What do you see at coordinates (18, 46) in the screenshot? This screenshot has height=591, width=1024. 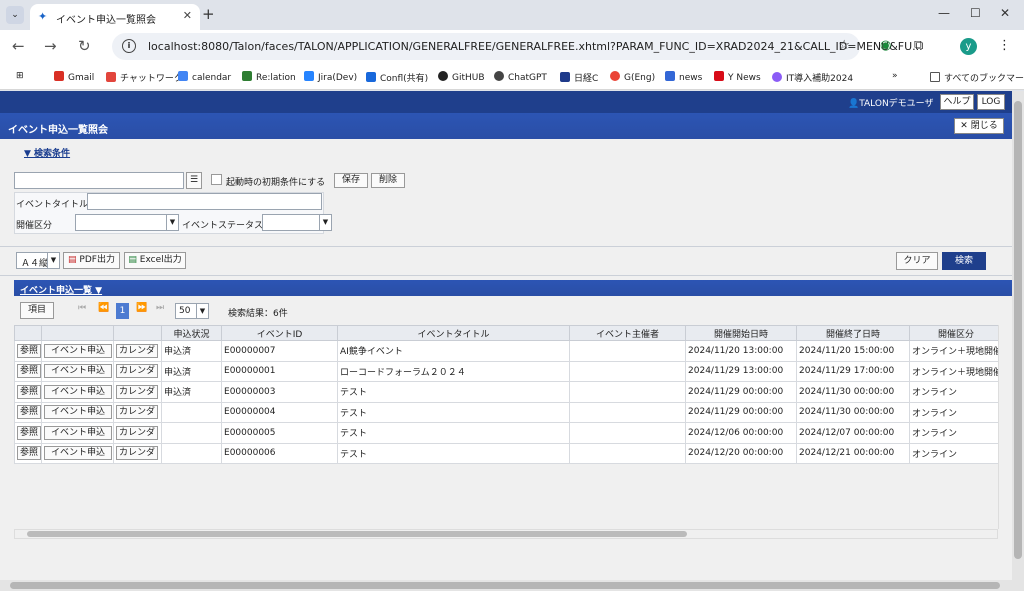 I see `back-icon: ←` at bounding box center [18, 46].